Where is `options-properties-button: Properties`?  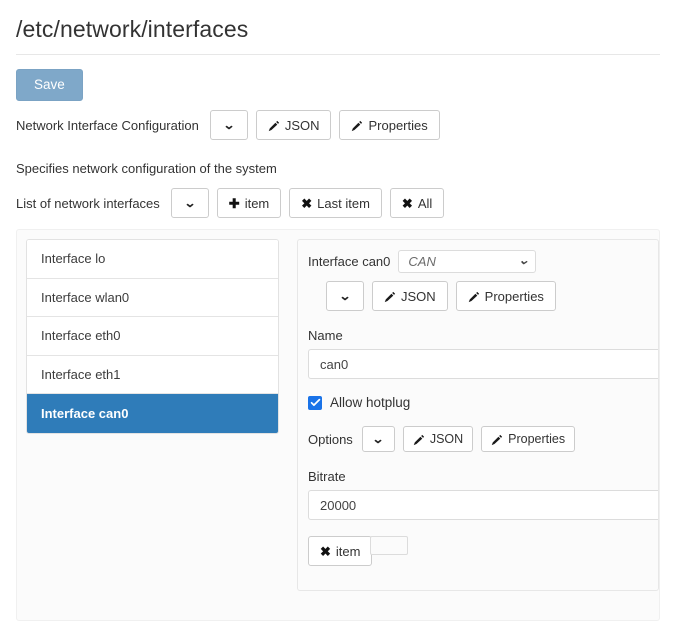
options-properties-button: Properties is located at coordinates (528, 439).